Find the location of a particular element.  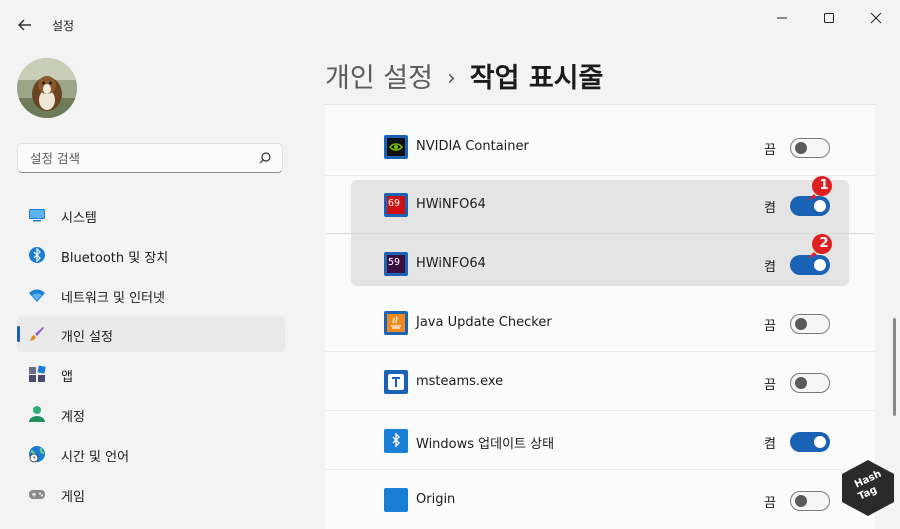

sidebar-item-accounts: 계정 is located at coordinates (151, 414).